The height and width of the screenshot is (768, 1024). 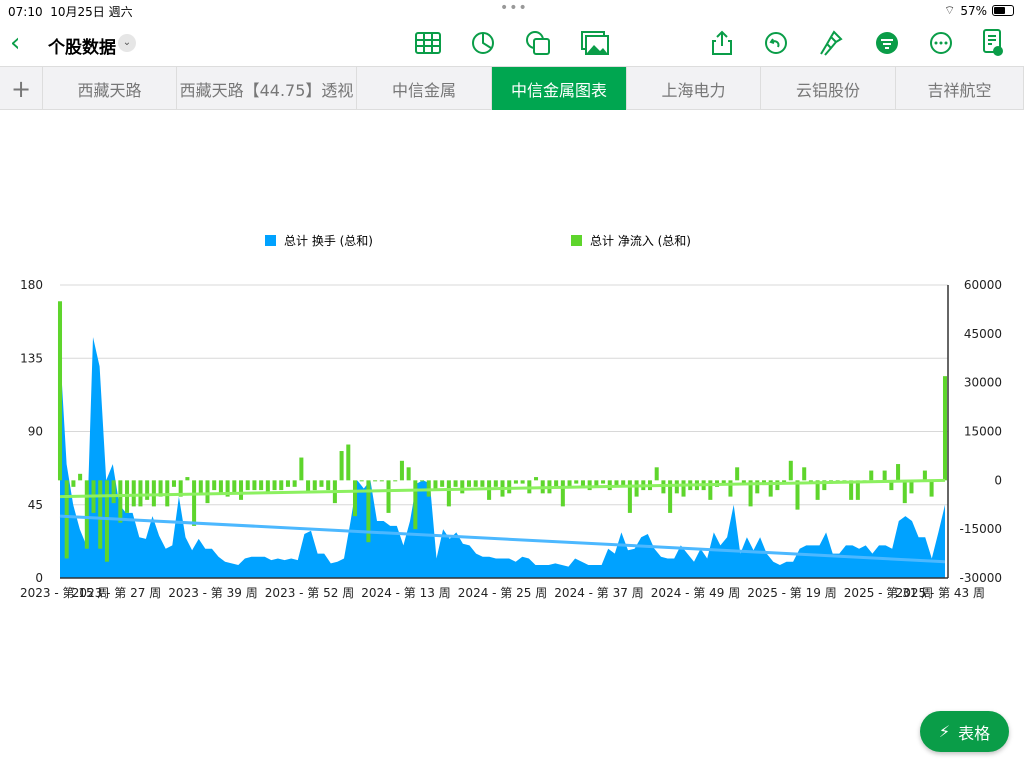 What do you see at coordinates (983, 334) in the screenshot?
I see `right-axis-tick: 45000` at bounding box center [983, 334].